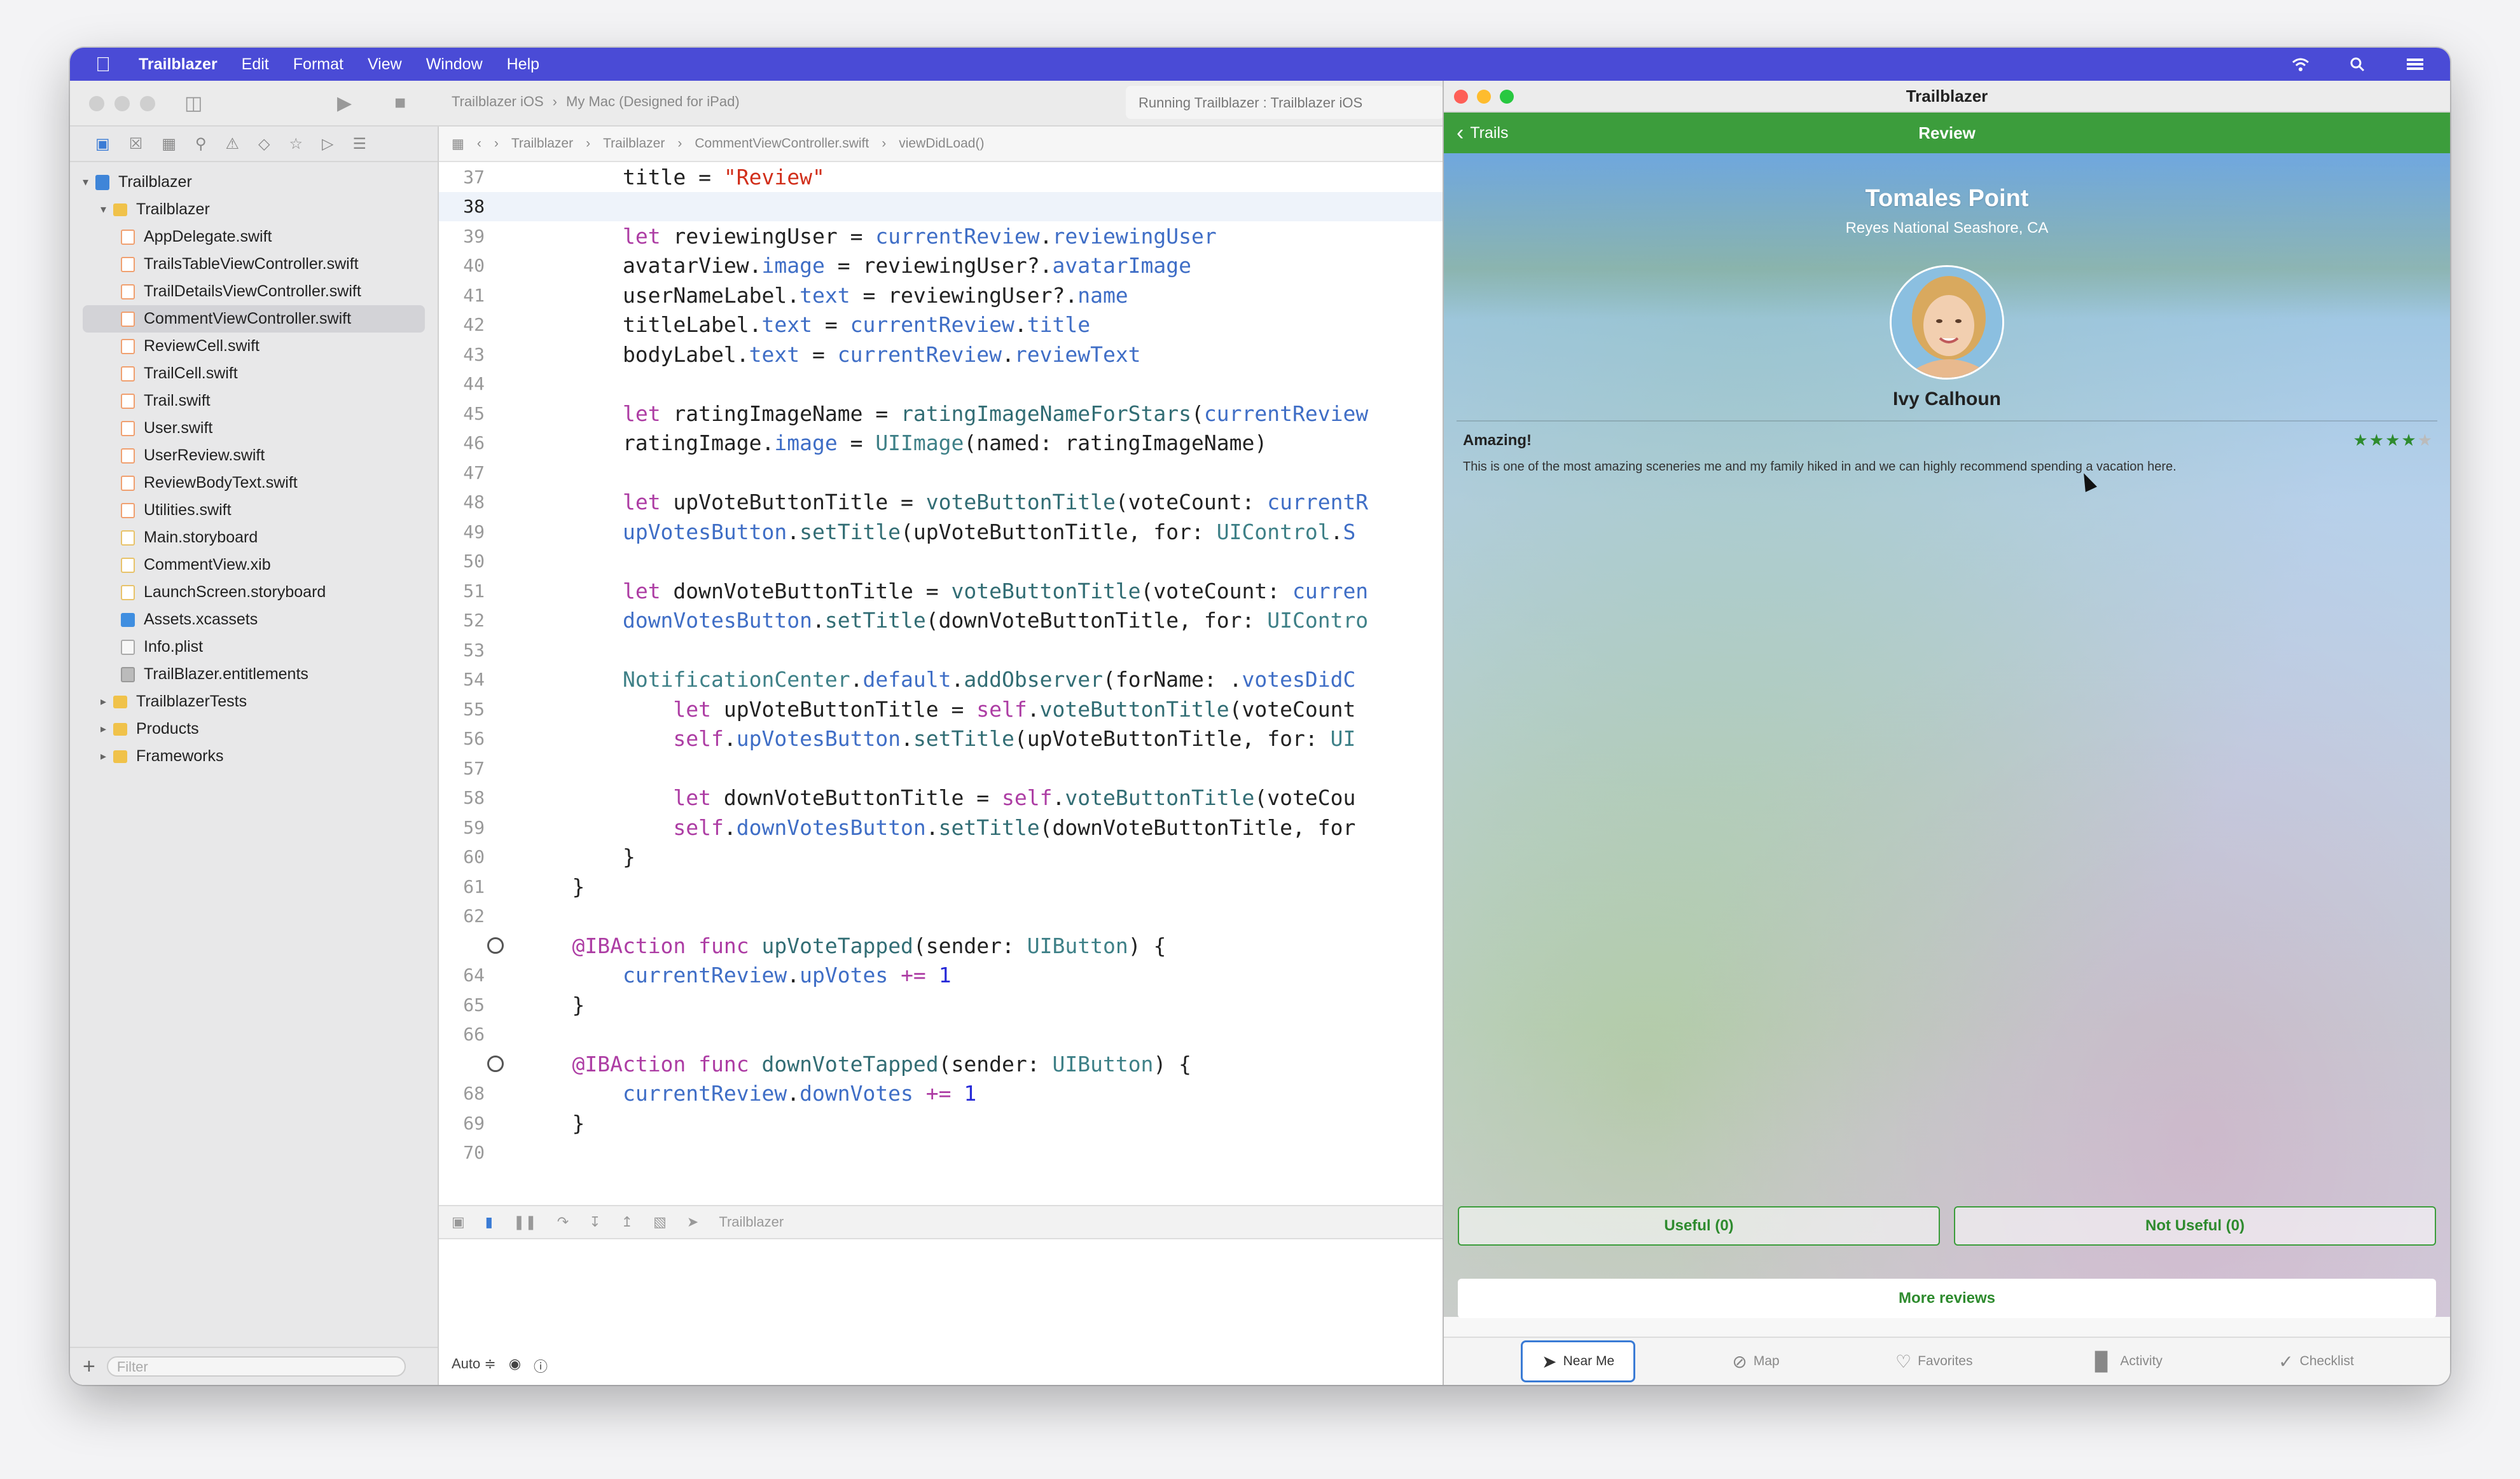 The height and width of the screenshot is (1479, 2520). I want to click on group-row: ▸ Frameworks, so click(254, 756).